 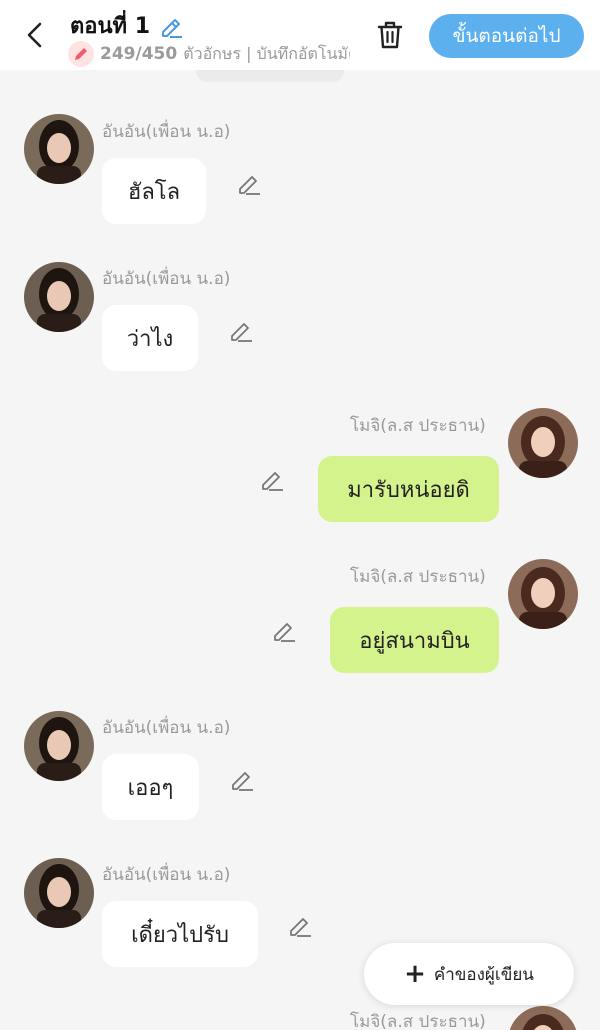 What do you see at coordinates (506, 36) in the screenshot?
I see `next-step-button: ขั้นตอนต่อไป` at bounding box center [506, 36].